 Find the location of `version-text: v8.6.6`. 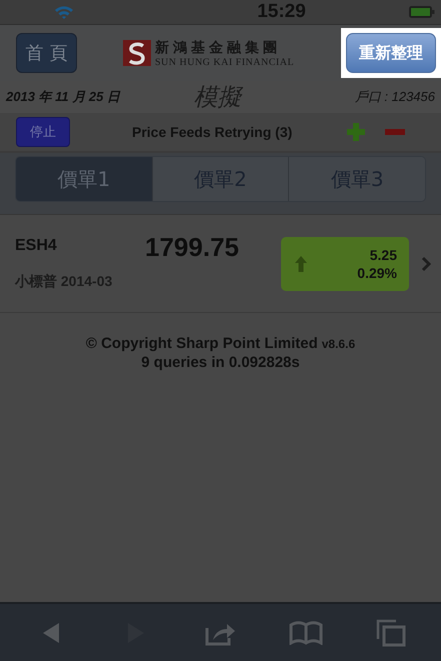

version-text: v8.6.6 is located at coordinates (339, 344).